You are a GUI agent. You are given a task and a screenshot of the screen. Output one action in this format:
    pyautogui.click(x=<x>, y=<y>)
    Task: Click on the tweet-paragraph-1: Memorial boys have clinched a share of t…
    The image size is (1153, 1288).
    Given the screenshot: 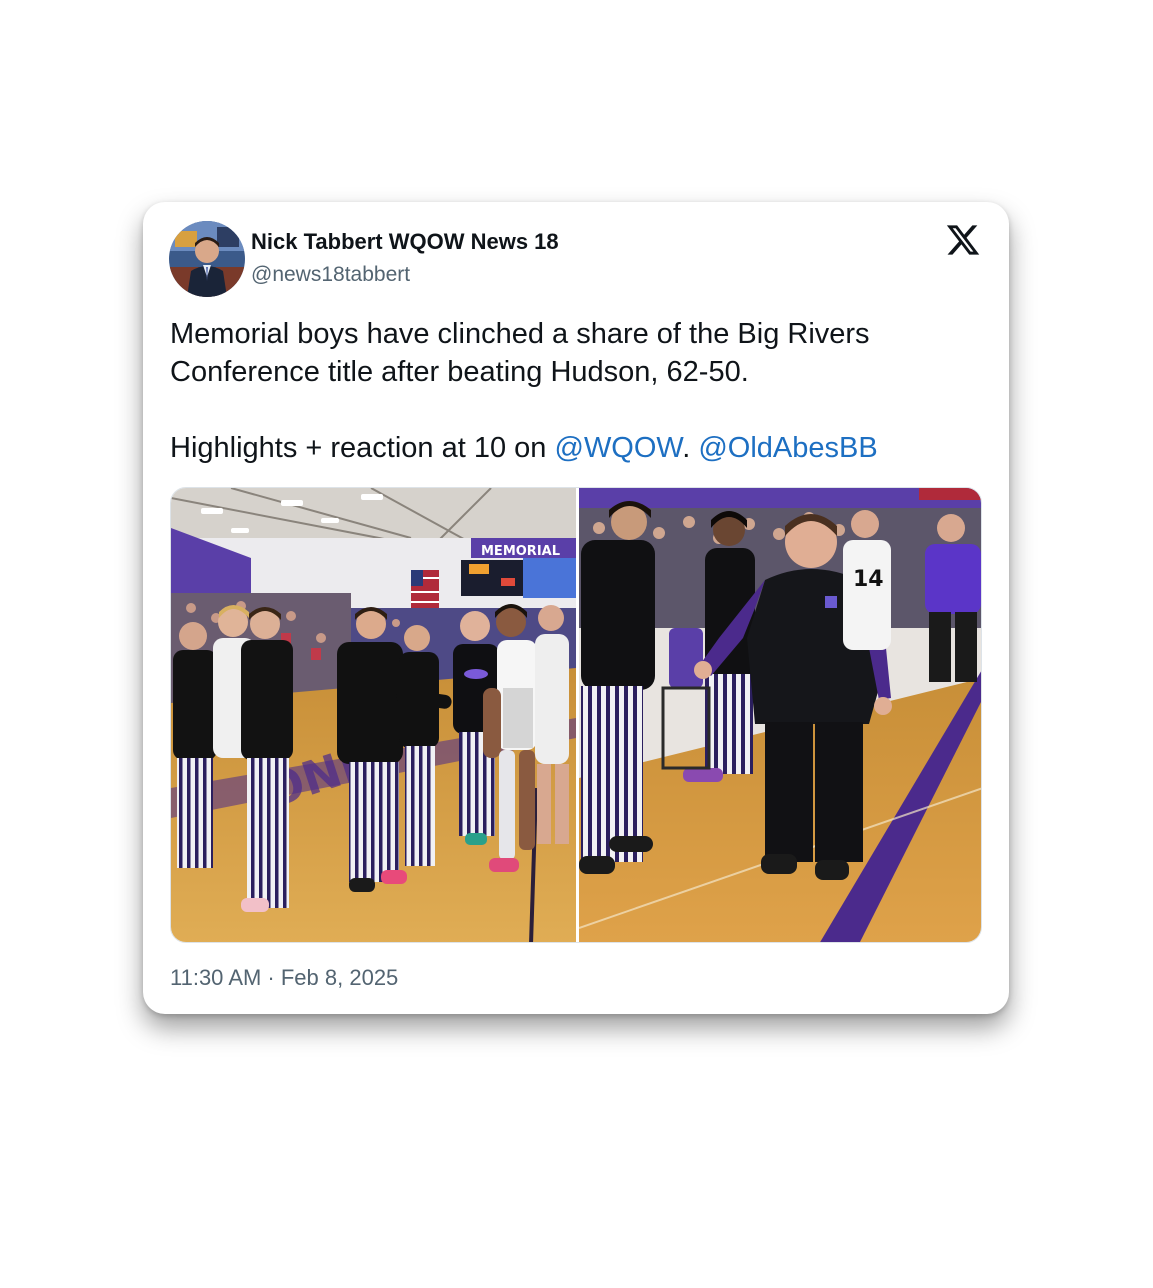 What is the action you would take?
    pyautogui.click(x=520, y=353)
    